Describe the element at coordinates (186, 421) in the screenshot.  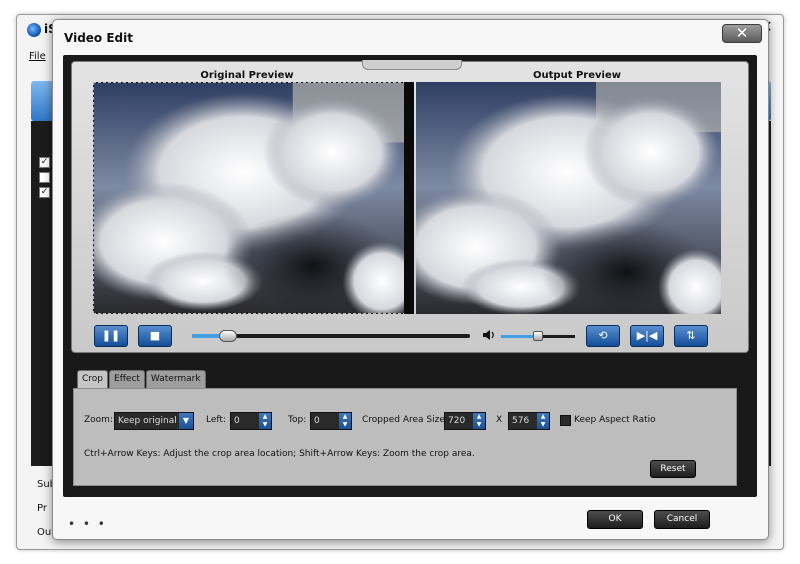
I see `chevron-down-icon: ▼` at that location.